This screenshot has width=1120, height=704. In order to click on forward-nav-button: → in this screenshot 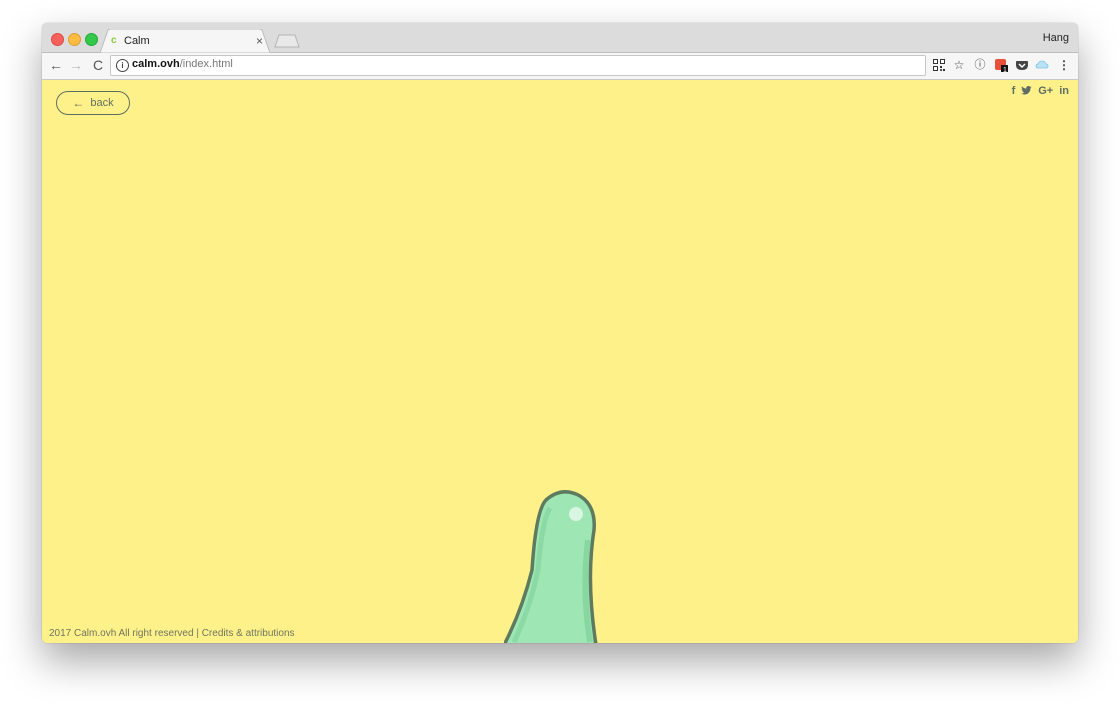, I will do `click(76, 65)`.